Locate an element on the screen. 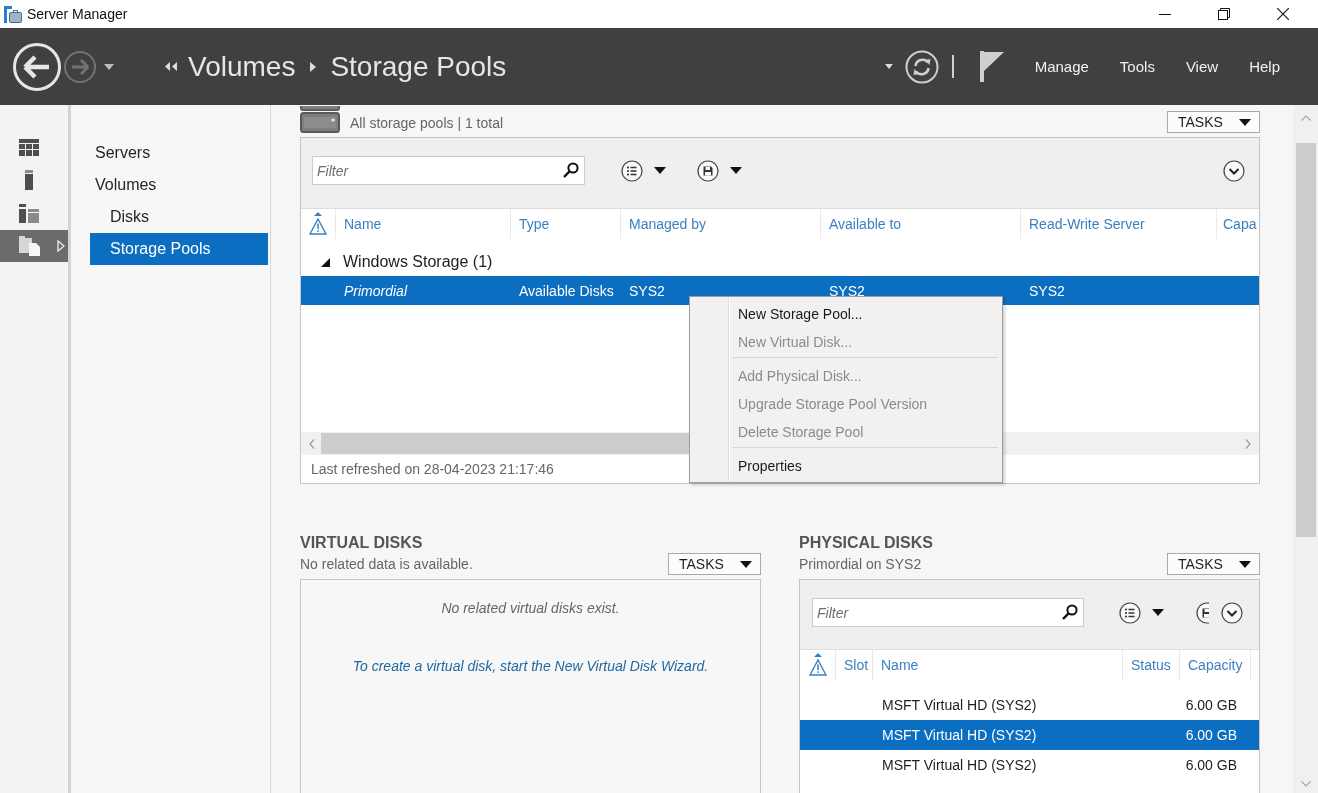 This screenshot has width=1318, height=793. empty-message: No related virtual disks exist. is located at coordinates (530, 608).